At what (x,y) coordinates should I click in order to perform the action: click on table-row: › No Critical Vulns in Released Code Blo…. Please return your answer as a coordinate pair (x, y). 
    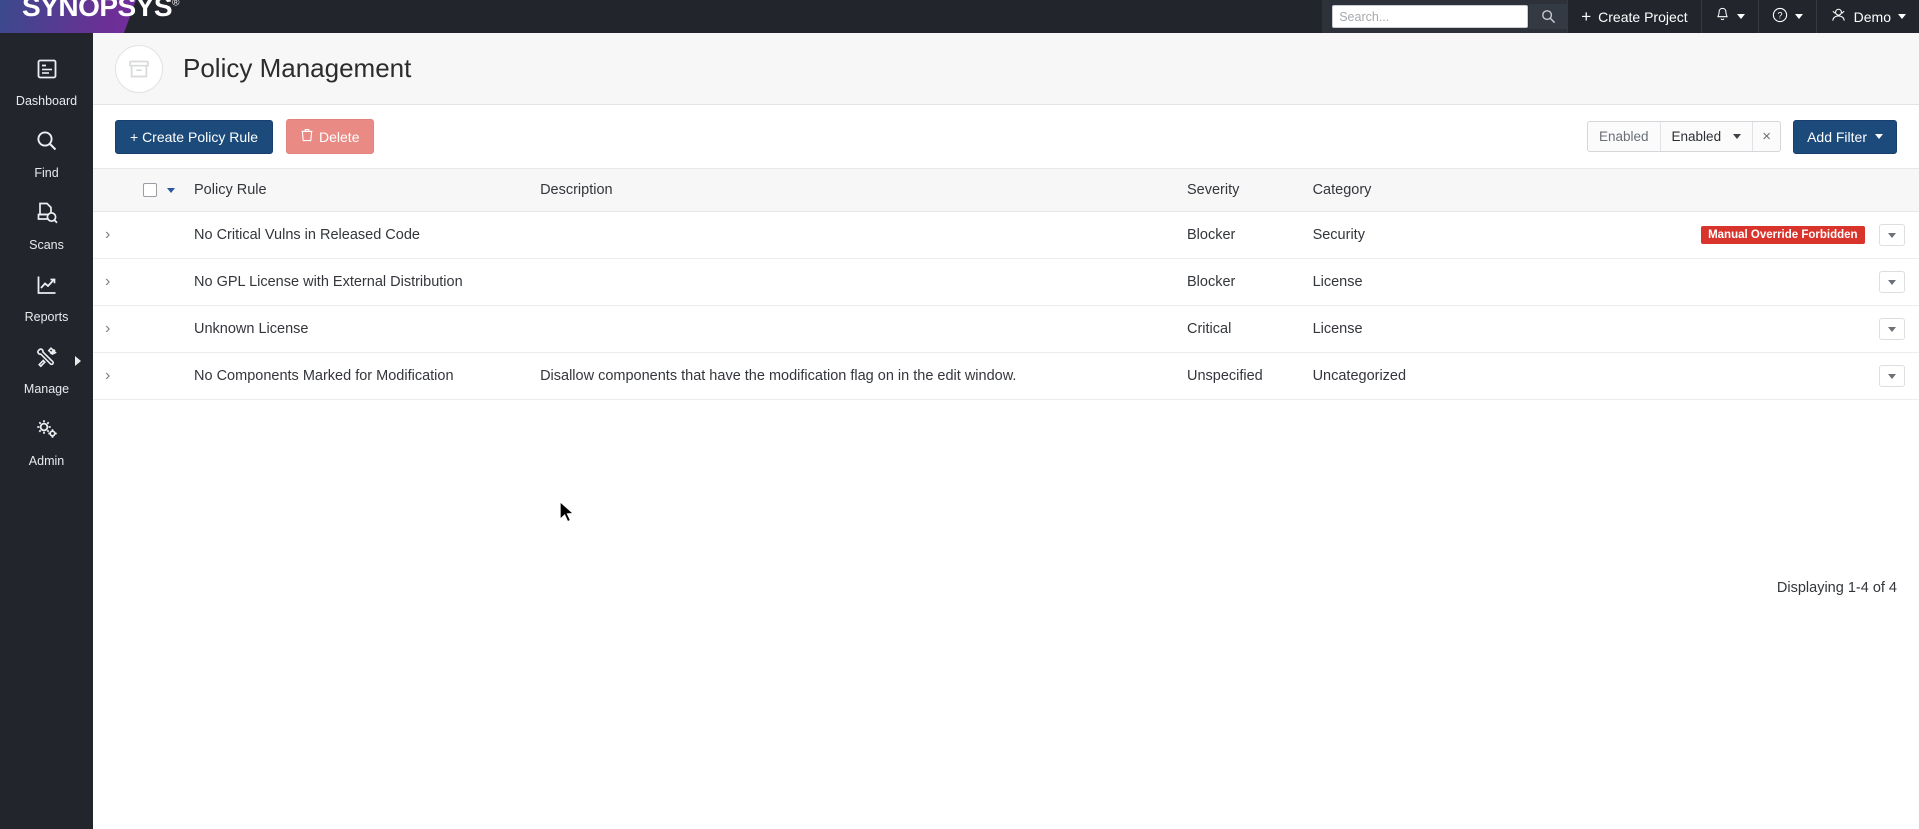
    Looking at the image, I should click on (1006, 235).